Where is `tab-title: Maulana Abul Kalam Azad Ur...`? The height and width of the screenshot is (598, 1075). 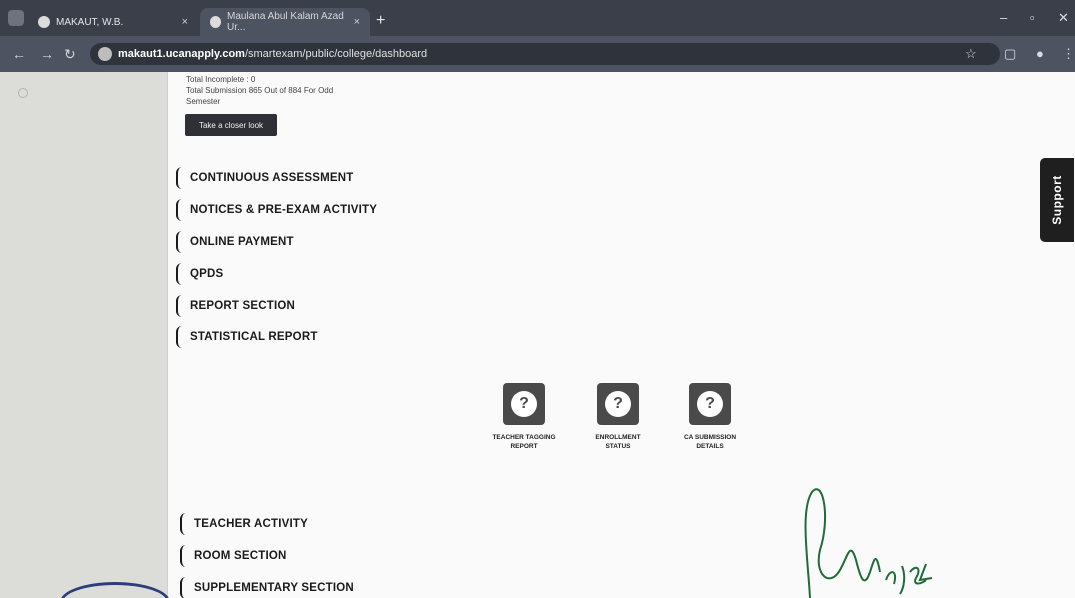
tab-title: Maulana Abul Kalam Azad Ur... is located at coordinates (285, 22).